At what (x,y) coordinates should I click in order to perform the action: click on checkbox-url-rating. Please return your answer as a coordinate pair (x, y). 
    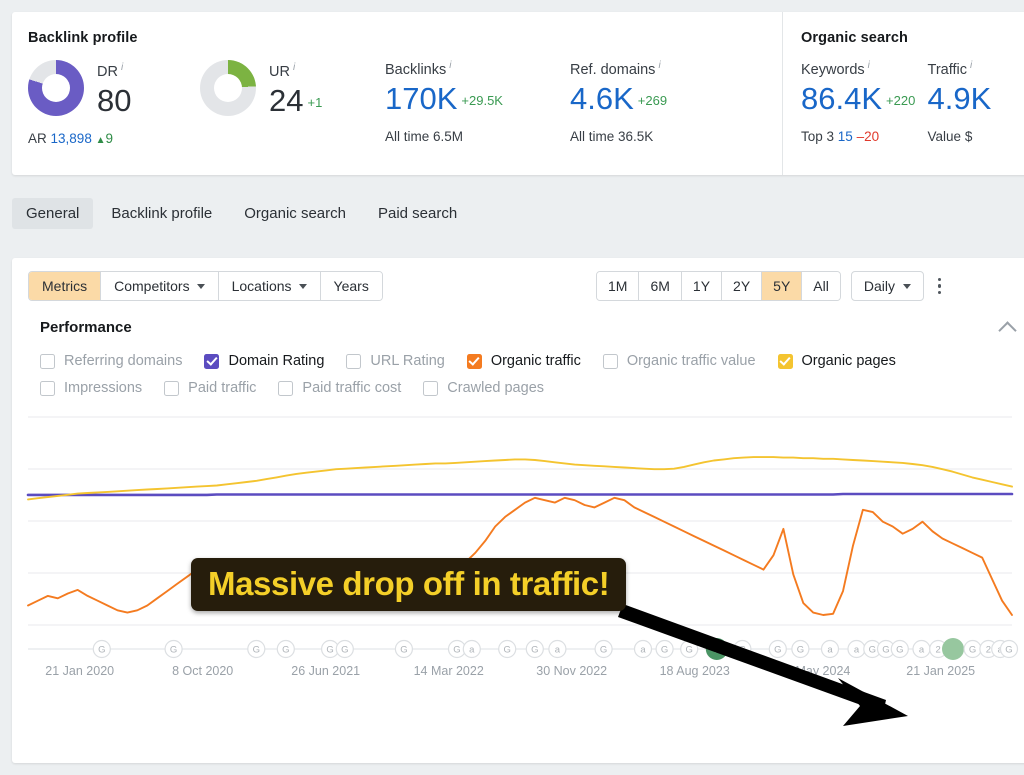
    Looking at the image, I should click on (354, 361).